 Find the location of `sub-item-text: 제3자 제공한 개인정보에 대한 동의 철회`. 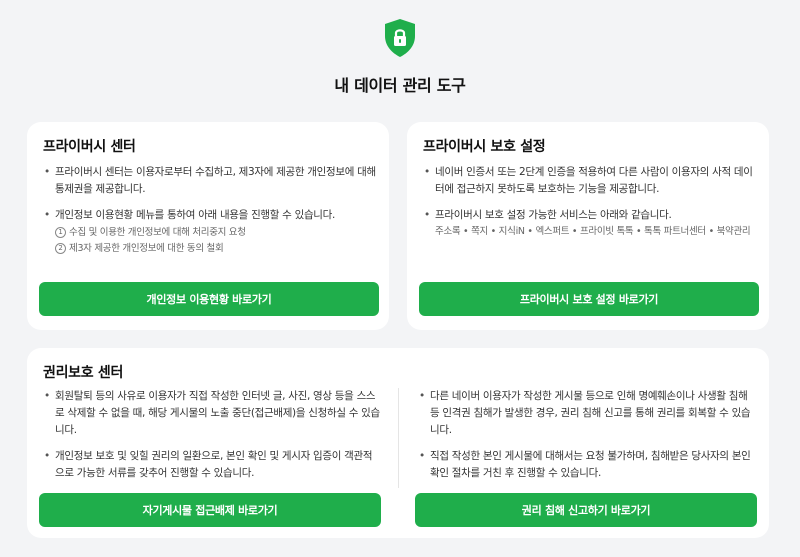

sub-item-text: 제3자 제공한 개인정보에 대한 동의 철회 is located at coordinates (146, 248).